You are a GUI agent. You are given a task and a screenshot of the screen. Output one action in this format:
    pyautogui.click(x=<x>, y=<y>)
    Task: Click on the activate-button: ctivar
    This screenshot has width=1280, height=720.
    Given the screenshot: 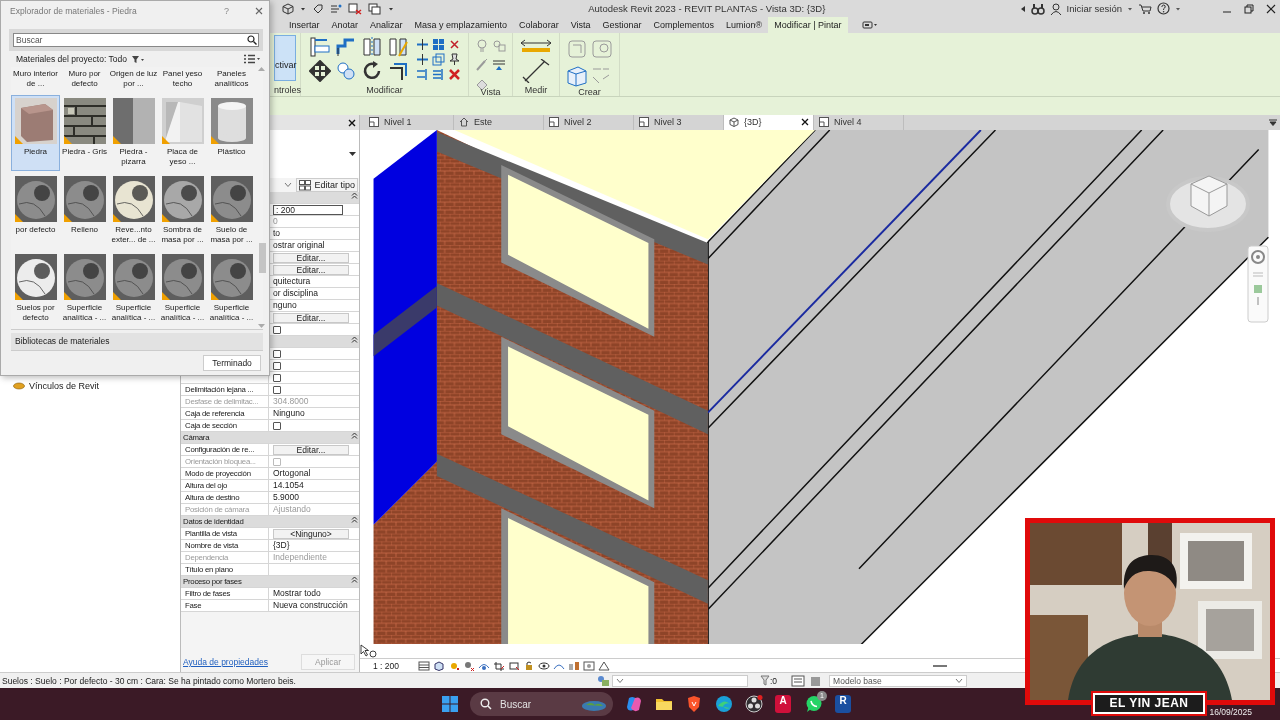 What is the action you would take?
    pyautogui.click(x=285, y=58)
    